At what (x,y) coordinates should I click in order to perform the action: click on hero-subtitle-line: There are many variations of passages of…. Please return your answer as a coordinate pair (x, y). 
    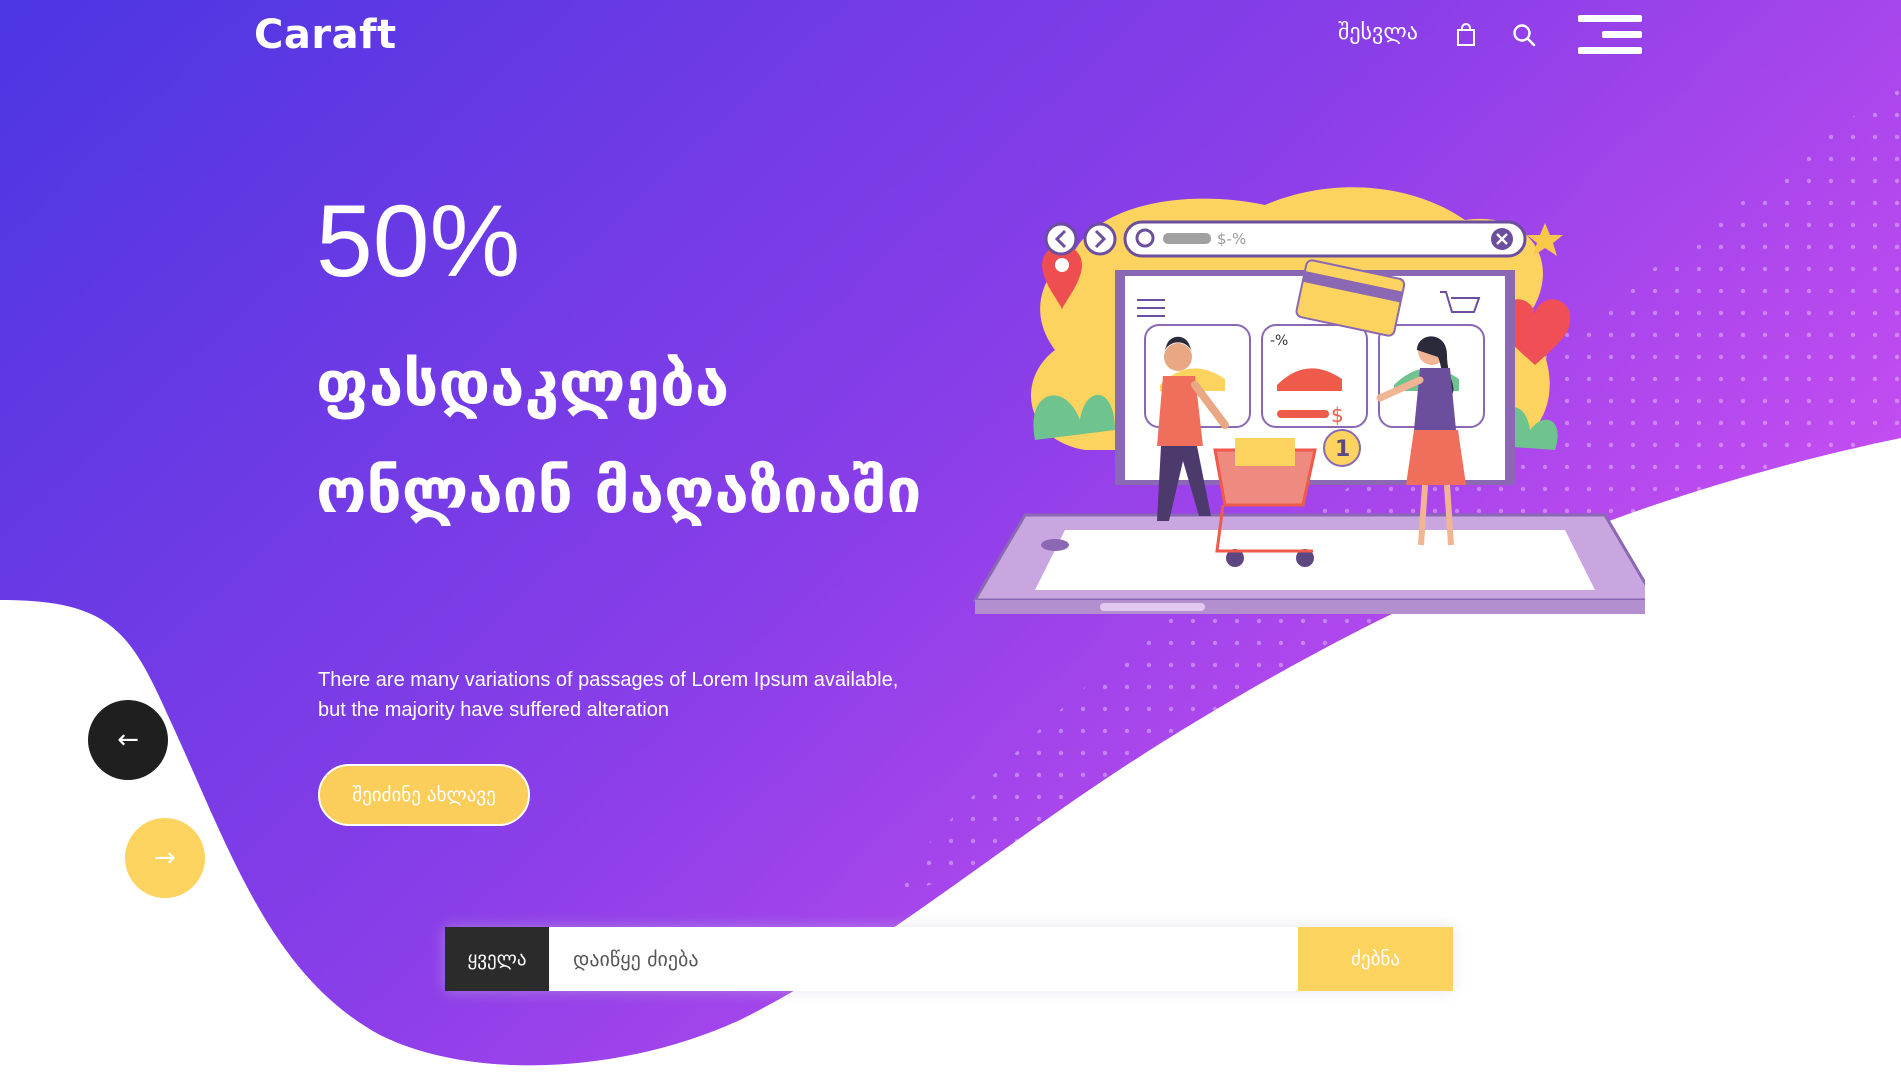
    Looking at the image, I should click on (608, 680).